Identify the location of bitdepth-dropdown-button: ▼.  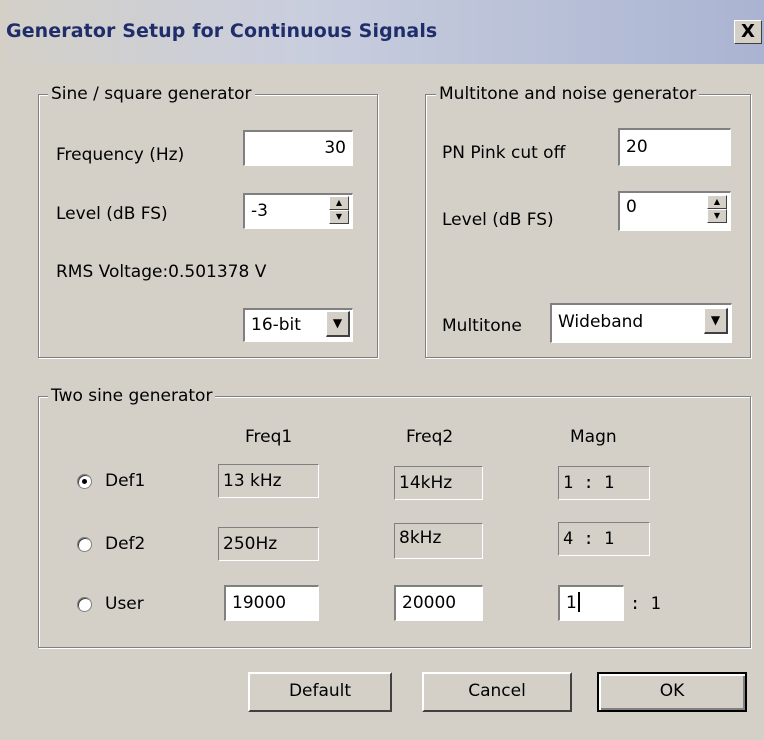
(338, 324).